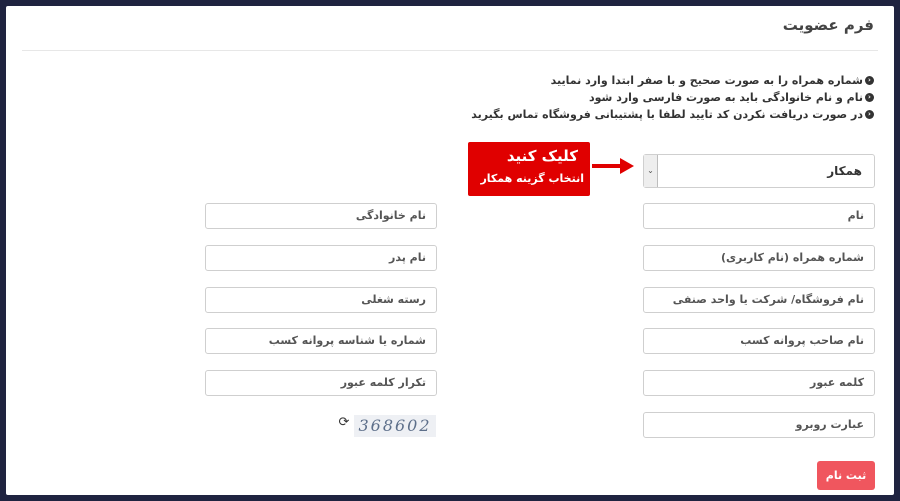  Describe the element at coordinates (759, 171) in the screenshot. I see `member-type-select: همکار ⌄` at that location.